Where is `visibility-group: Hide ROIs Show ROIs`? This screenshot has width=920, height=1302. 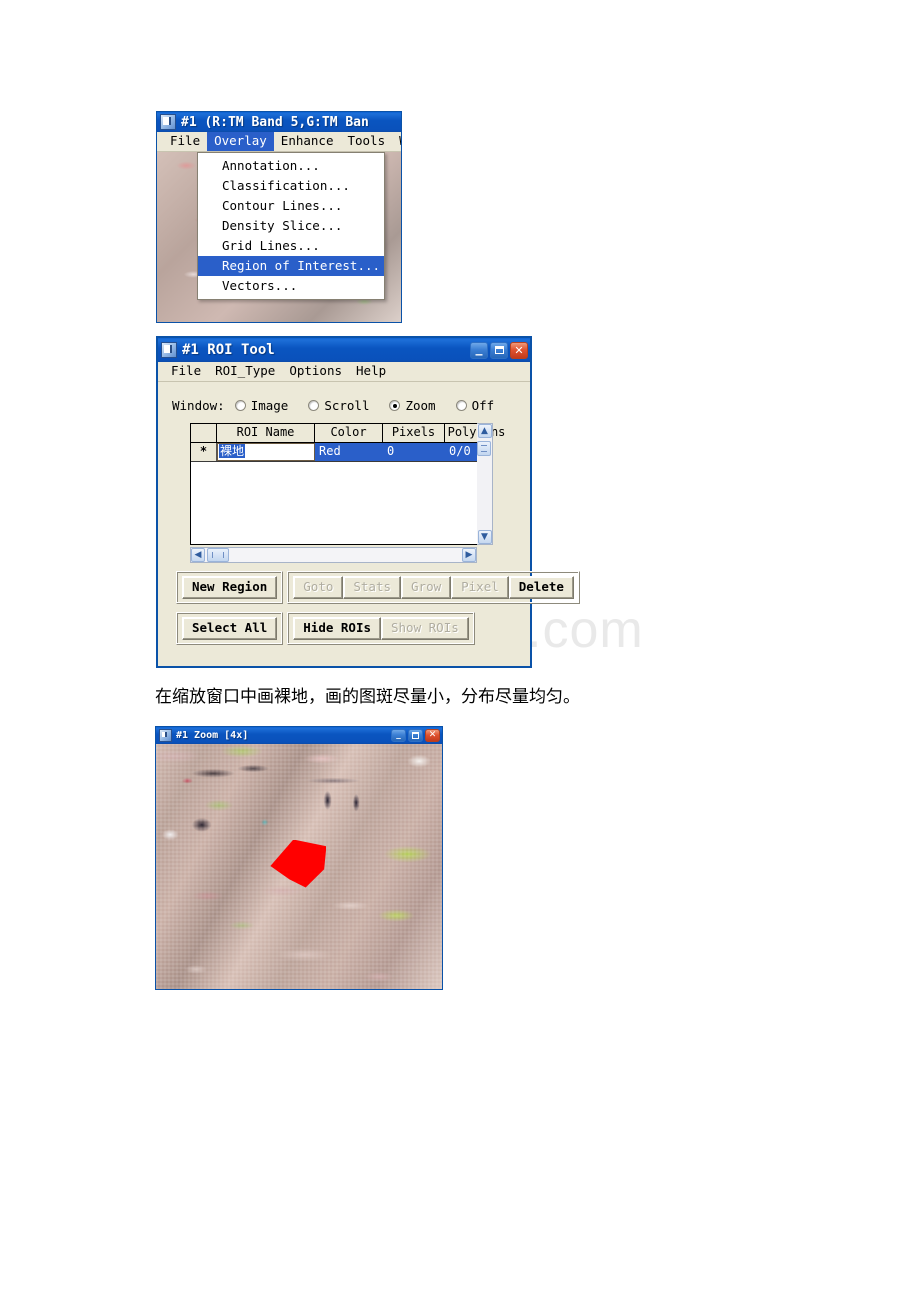
visibility-group: Hide ROIs Show ROIs is located at coordinates (381, 628).